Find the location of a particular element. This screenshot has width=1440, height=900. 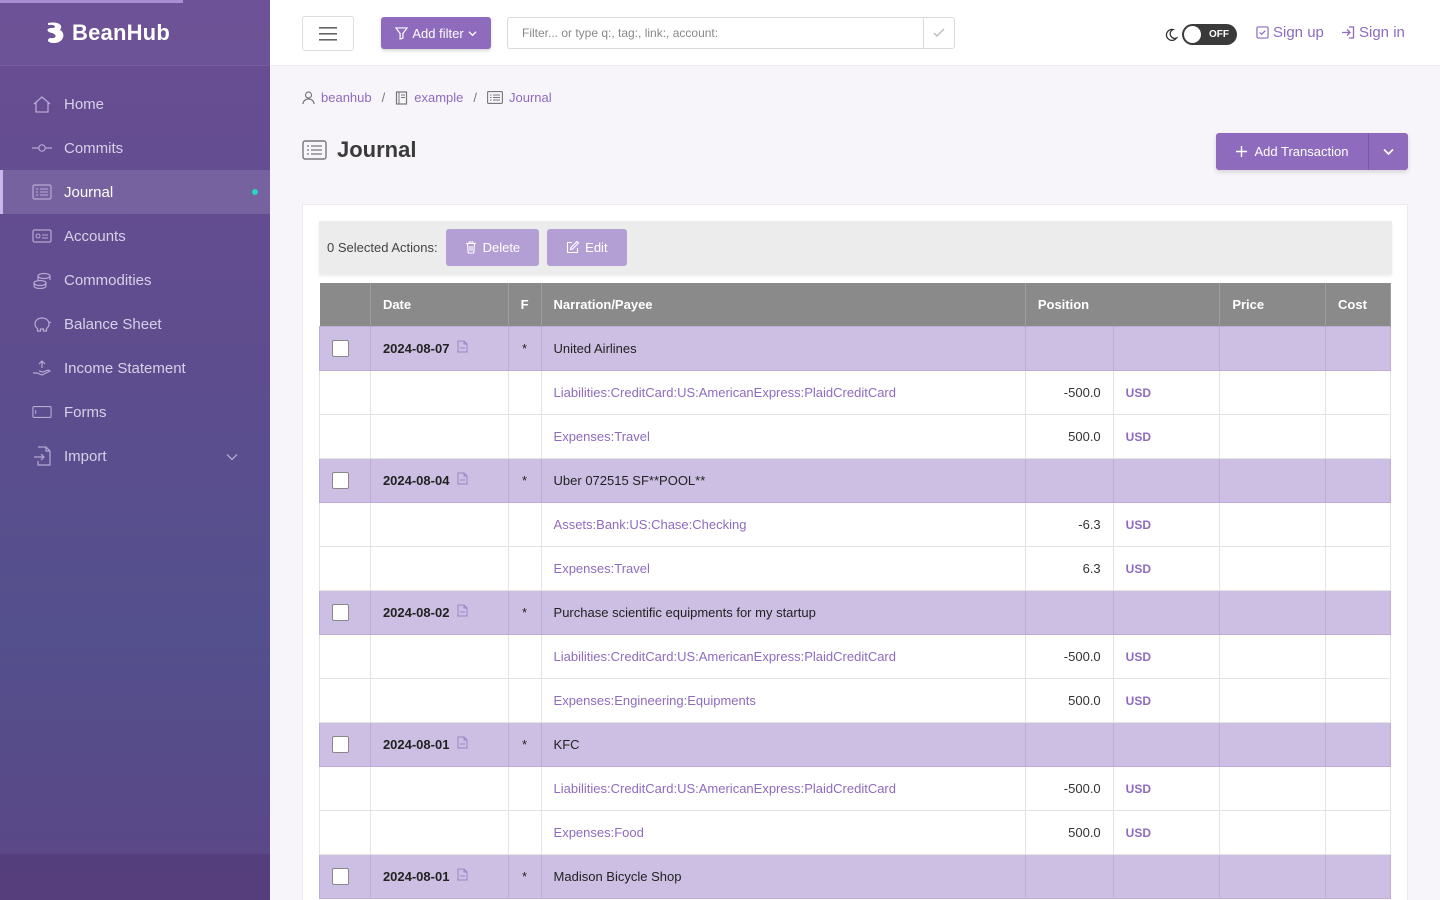

edit-button: Edit is located at coordinates (587, 247).